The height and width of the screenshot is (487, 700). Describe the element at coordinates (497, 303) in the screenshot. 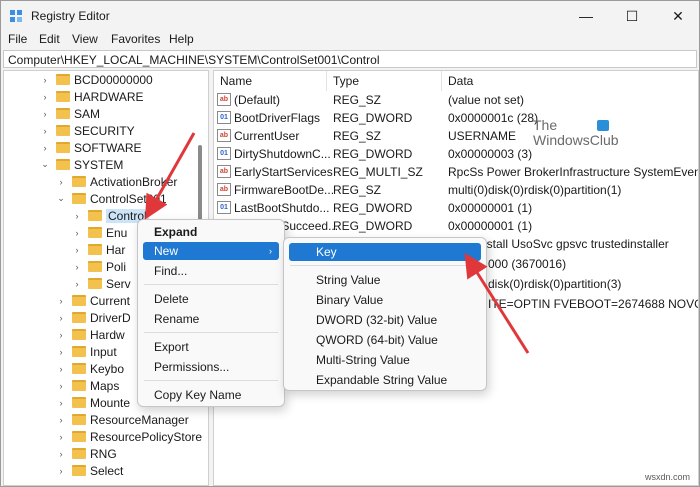

I see `arrow-to-key-icon` at that location.